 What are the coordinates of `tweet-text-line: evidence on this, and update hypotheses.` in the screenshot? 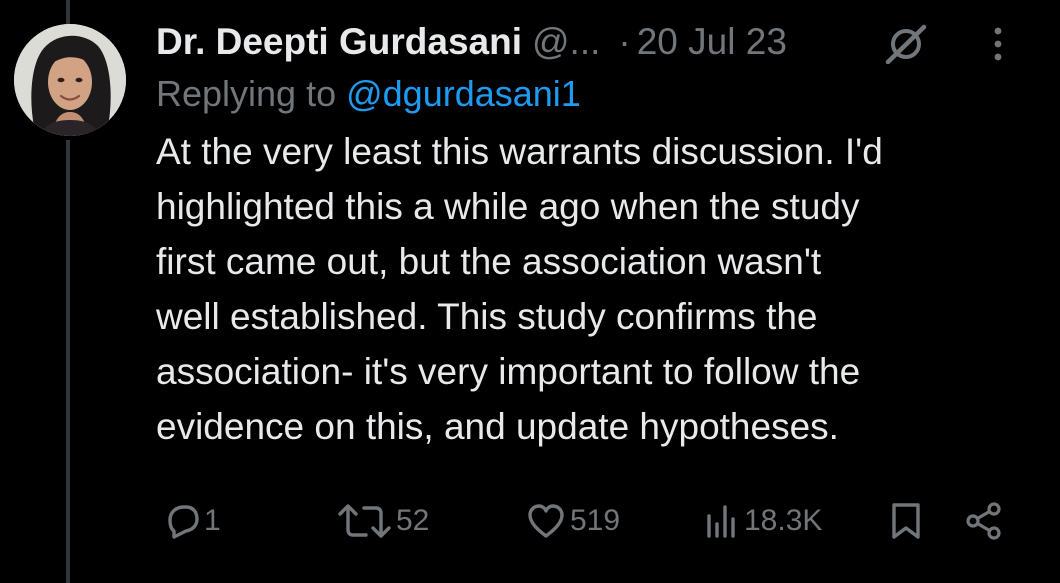 It's located at (497, 426).